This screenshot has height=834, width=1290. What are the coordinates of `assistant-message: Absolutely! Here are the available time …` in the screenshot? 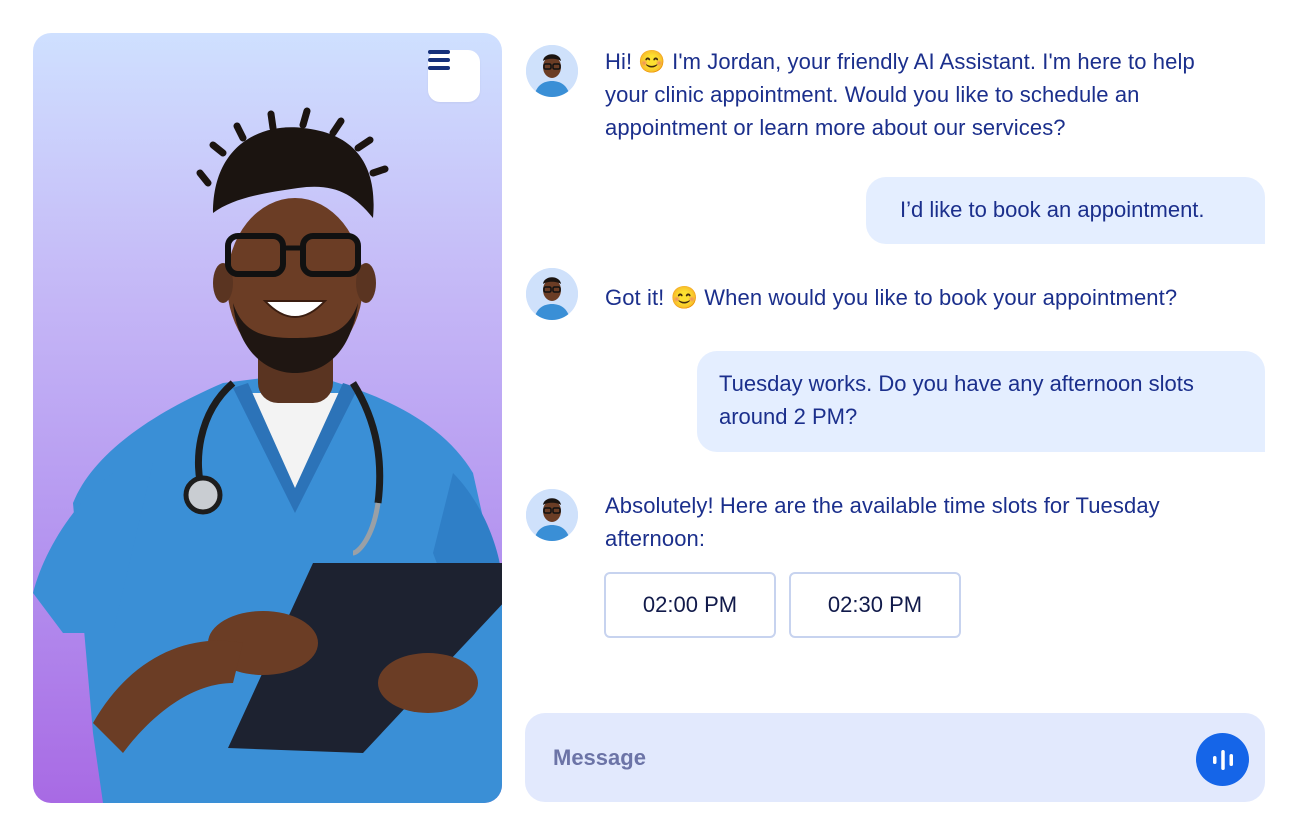 It's located at (882, 522).